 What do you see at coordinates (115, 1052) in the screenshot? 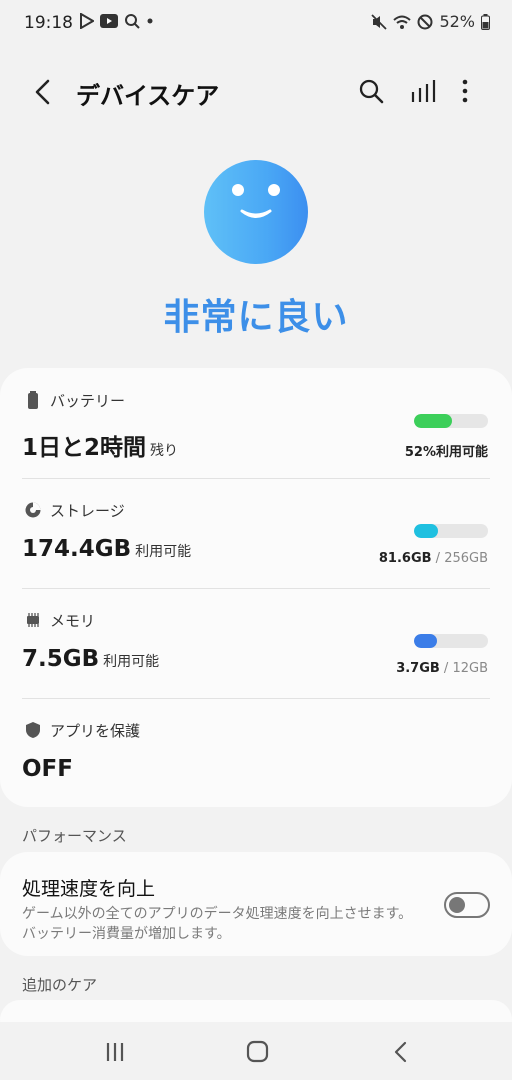
I see `recents-icon` at bounding box center [115, 1052].